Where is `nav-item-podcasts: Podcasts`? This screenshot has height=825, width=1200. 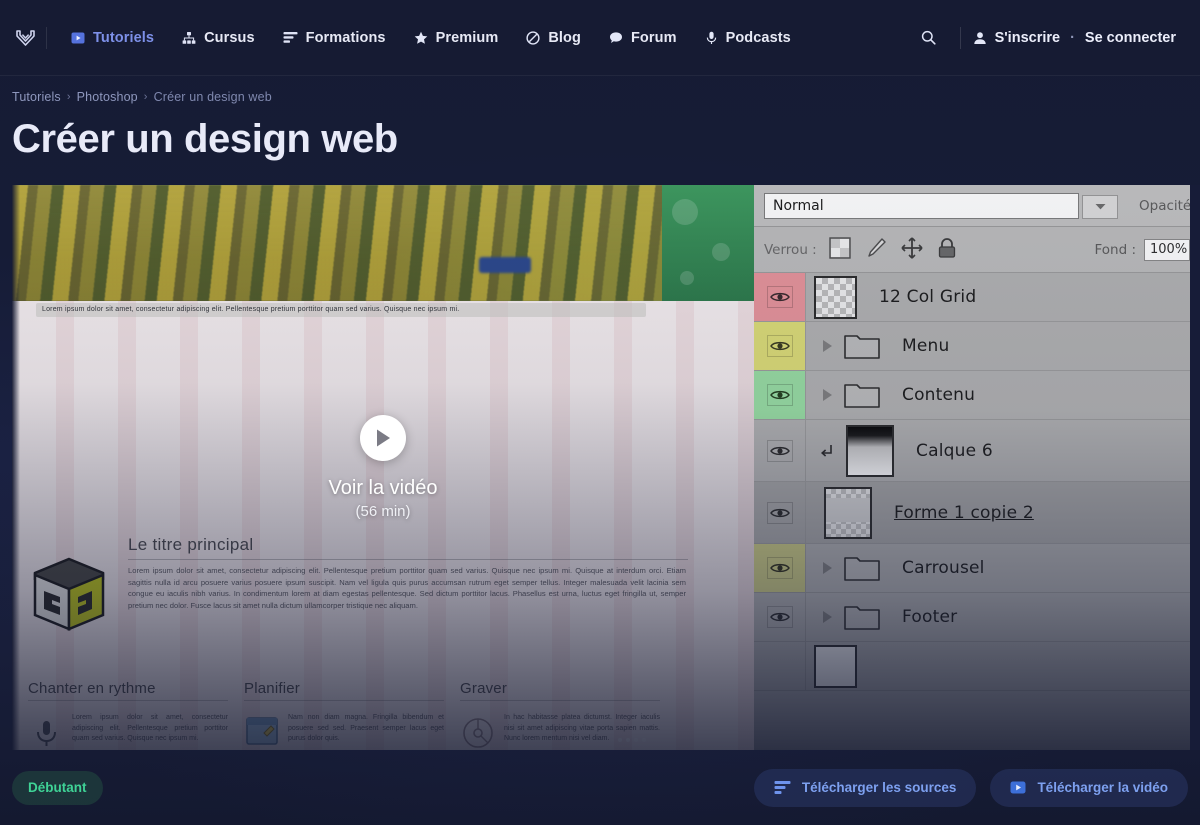 nav-item-podcasts: Podcasts is located at coordinates (748, 38).